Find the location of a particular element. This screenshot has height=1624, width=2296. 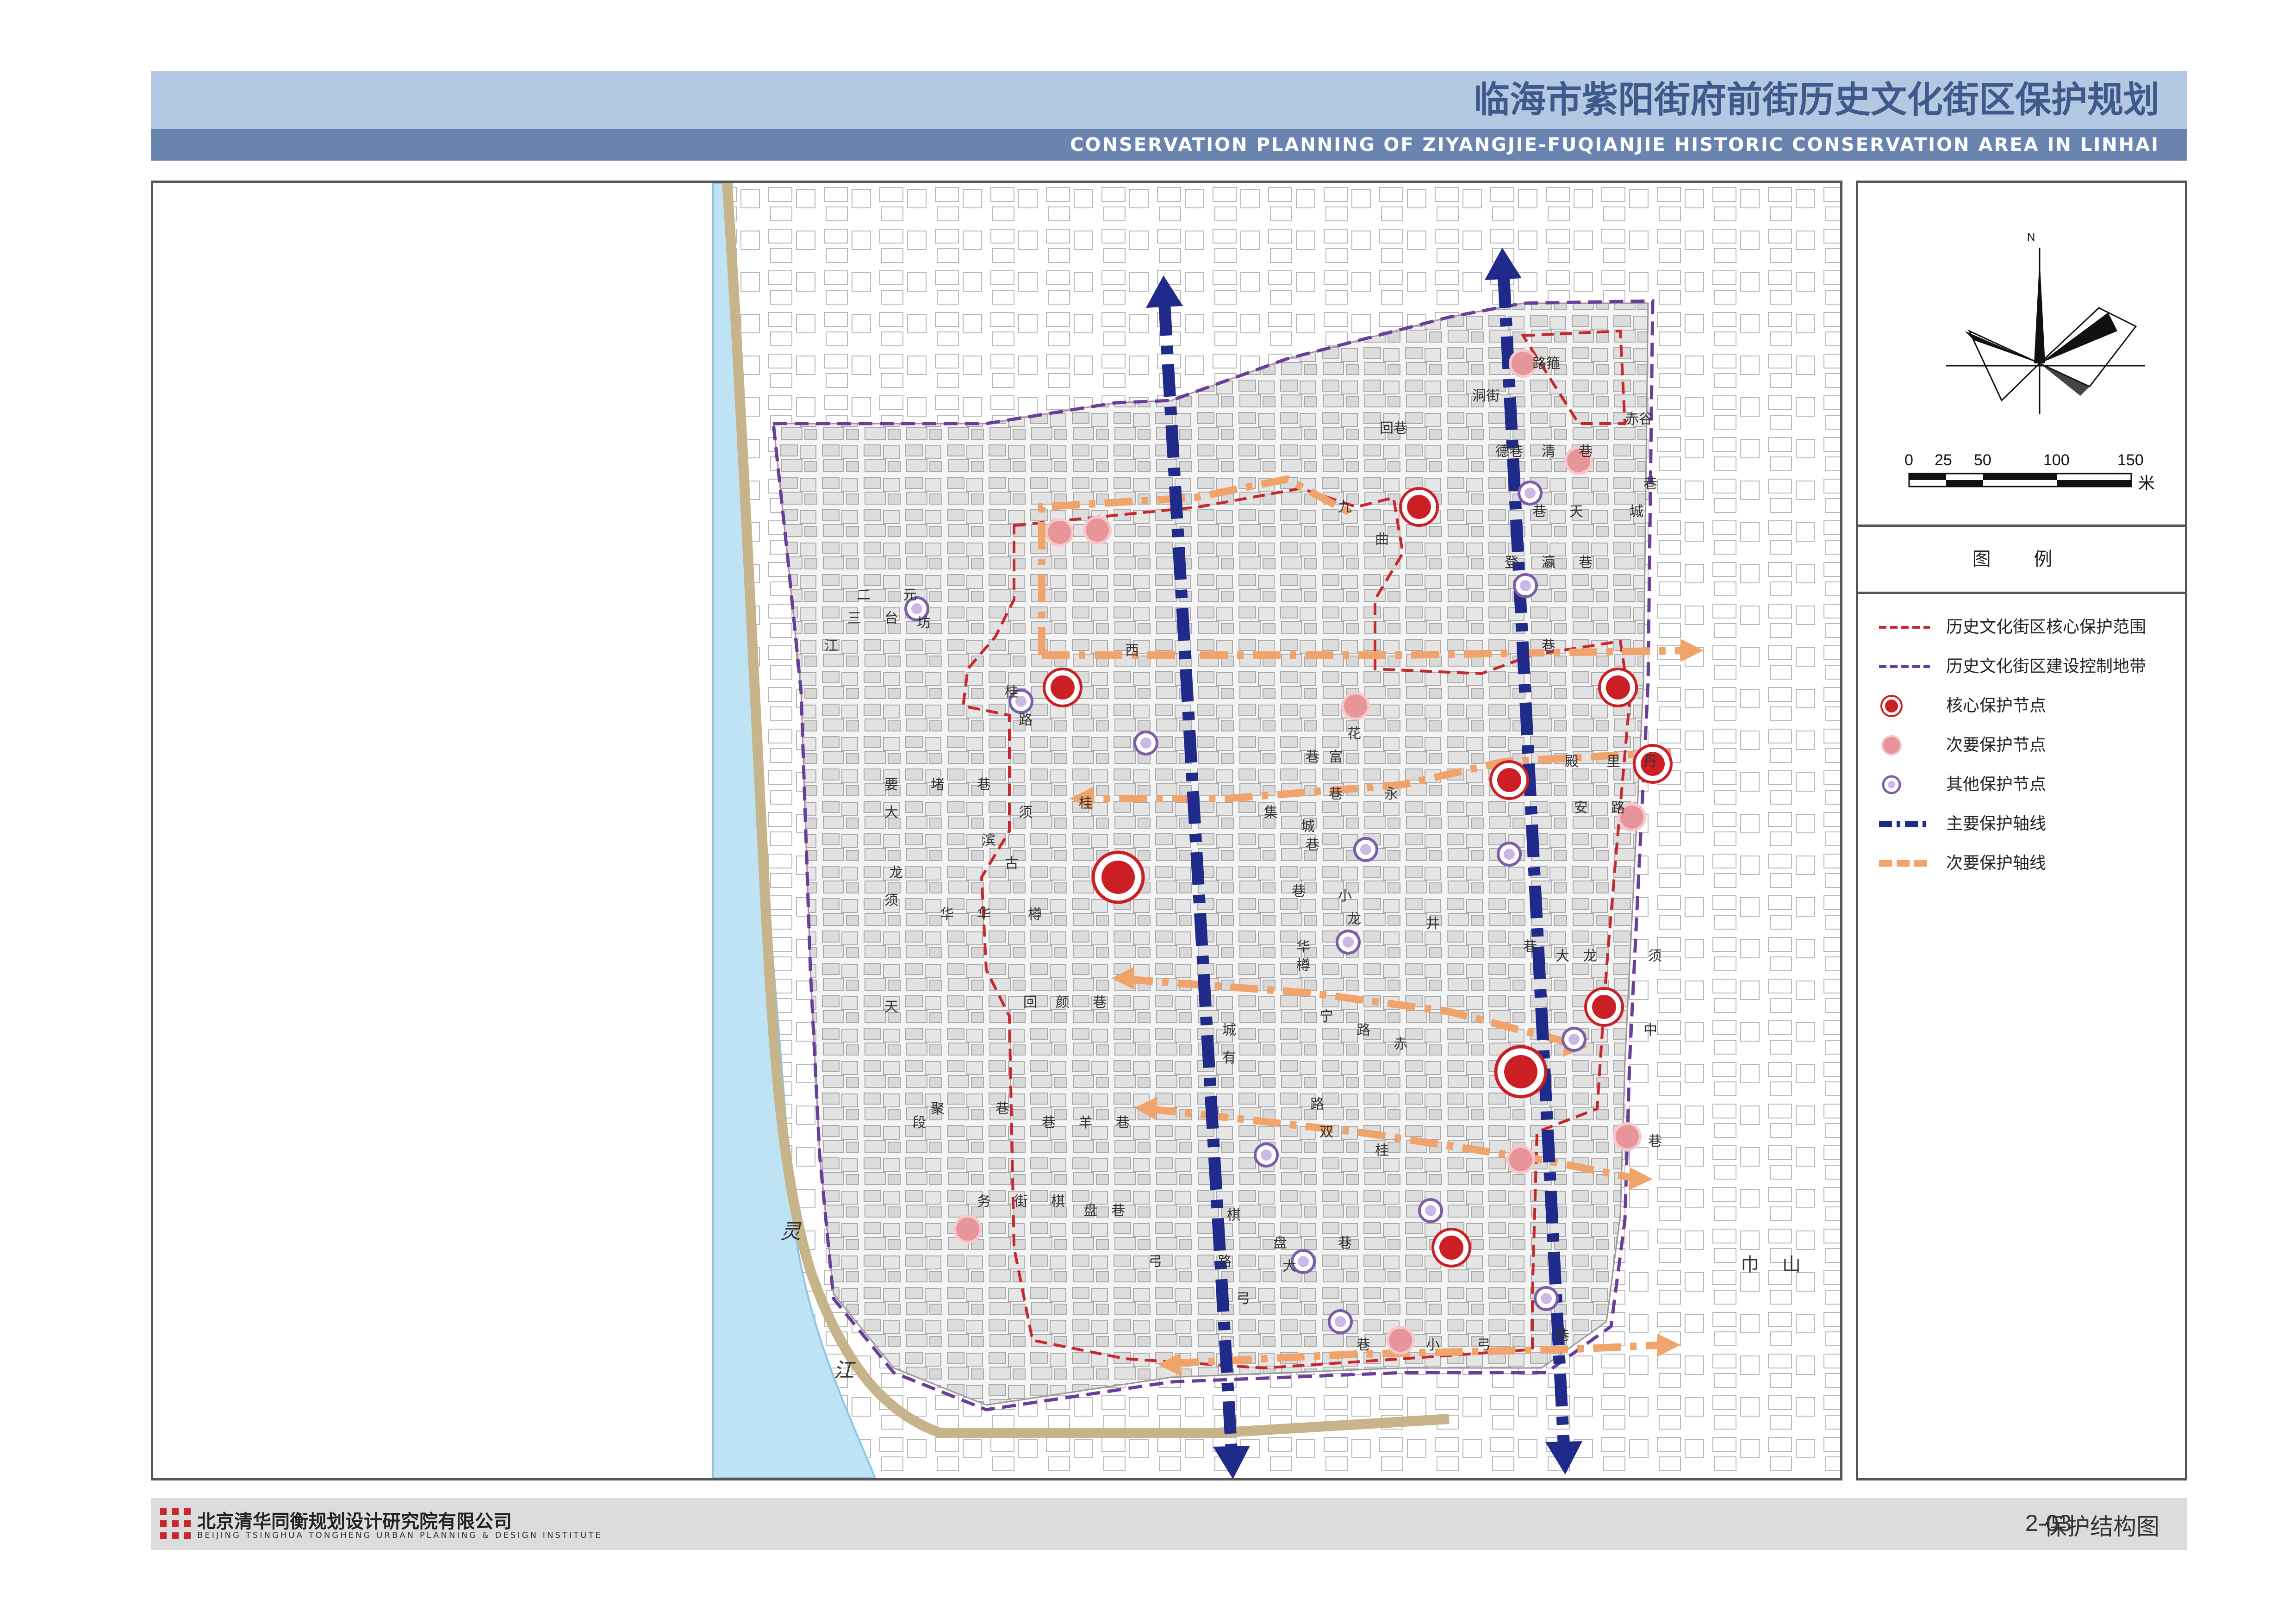

street-label: 谷 is located at coordinates (1646, 419).